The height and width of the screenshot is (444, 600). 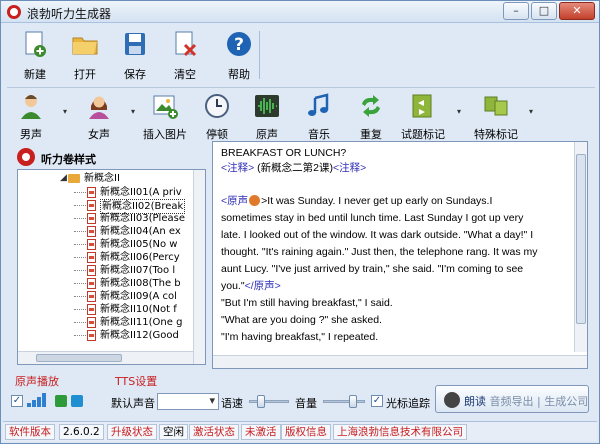 What do you see at coordinates (165, 116) in the screenshot?
I see `insert-image-button: 插入图片` at bounding box center [165, 116].